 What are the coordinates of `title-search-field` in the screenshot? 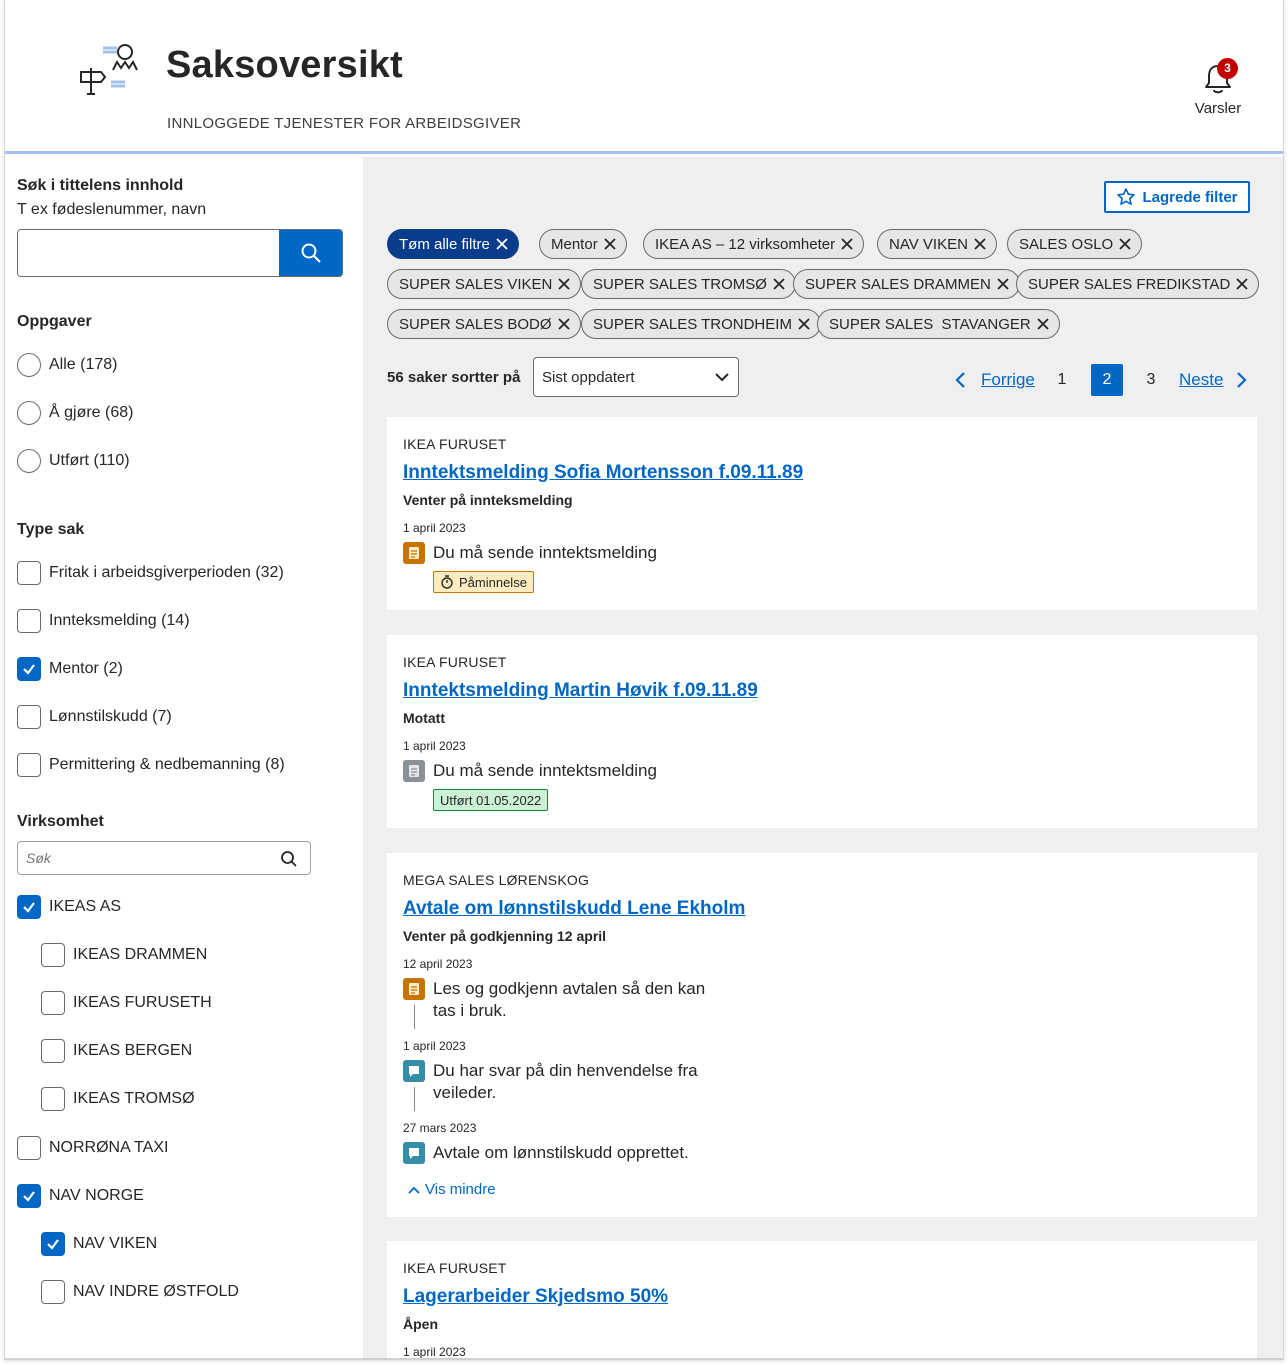 It's located at (180, 253).